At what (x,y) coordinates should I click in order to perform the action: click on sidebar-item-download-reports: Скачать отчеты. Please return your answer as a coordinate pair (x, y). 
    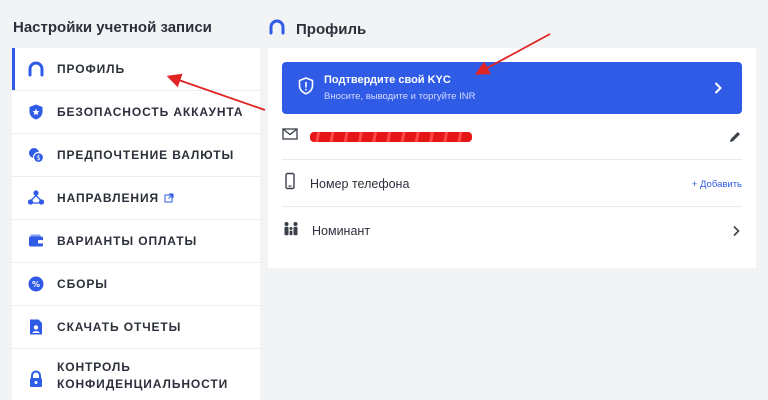
    Looking at the image, I should click on (136, 327).